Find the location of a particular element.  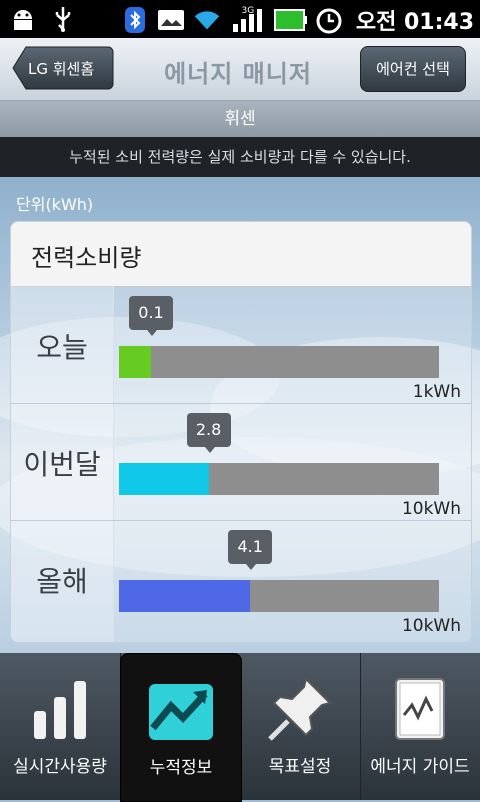

tab-label: 누적정보 is located at coordinates (181, 768).